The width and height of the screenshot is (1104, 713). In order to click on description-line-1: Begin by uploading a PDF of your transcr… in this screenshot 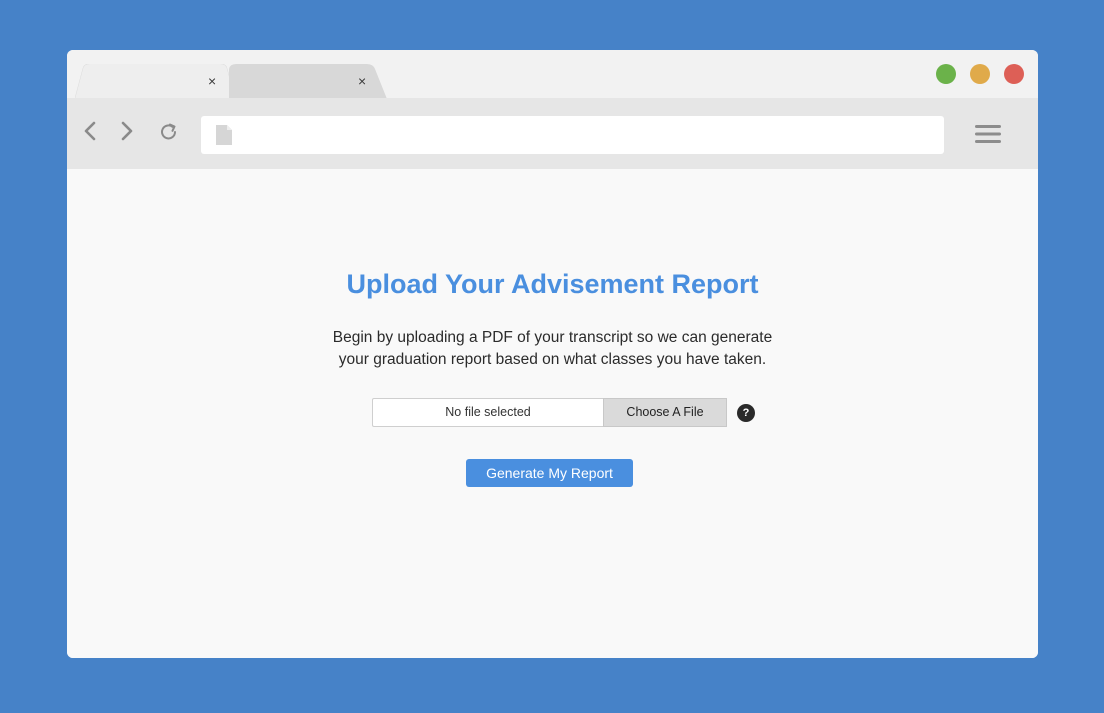, I will do `click(552, 337)`.